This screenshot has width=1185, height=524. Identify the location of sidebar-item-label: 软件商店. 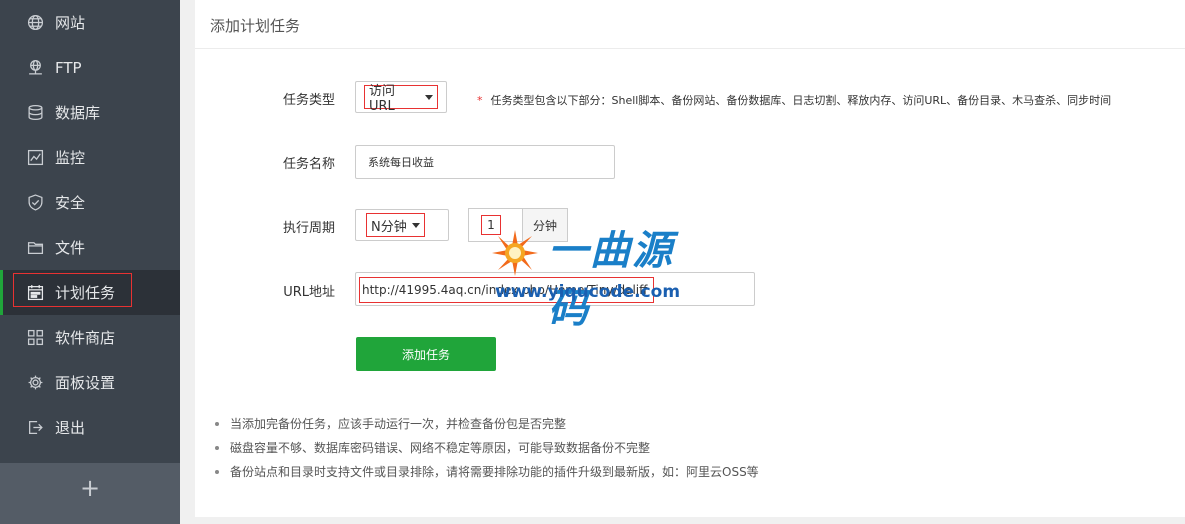
(85, 338).